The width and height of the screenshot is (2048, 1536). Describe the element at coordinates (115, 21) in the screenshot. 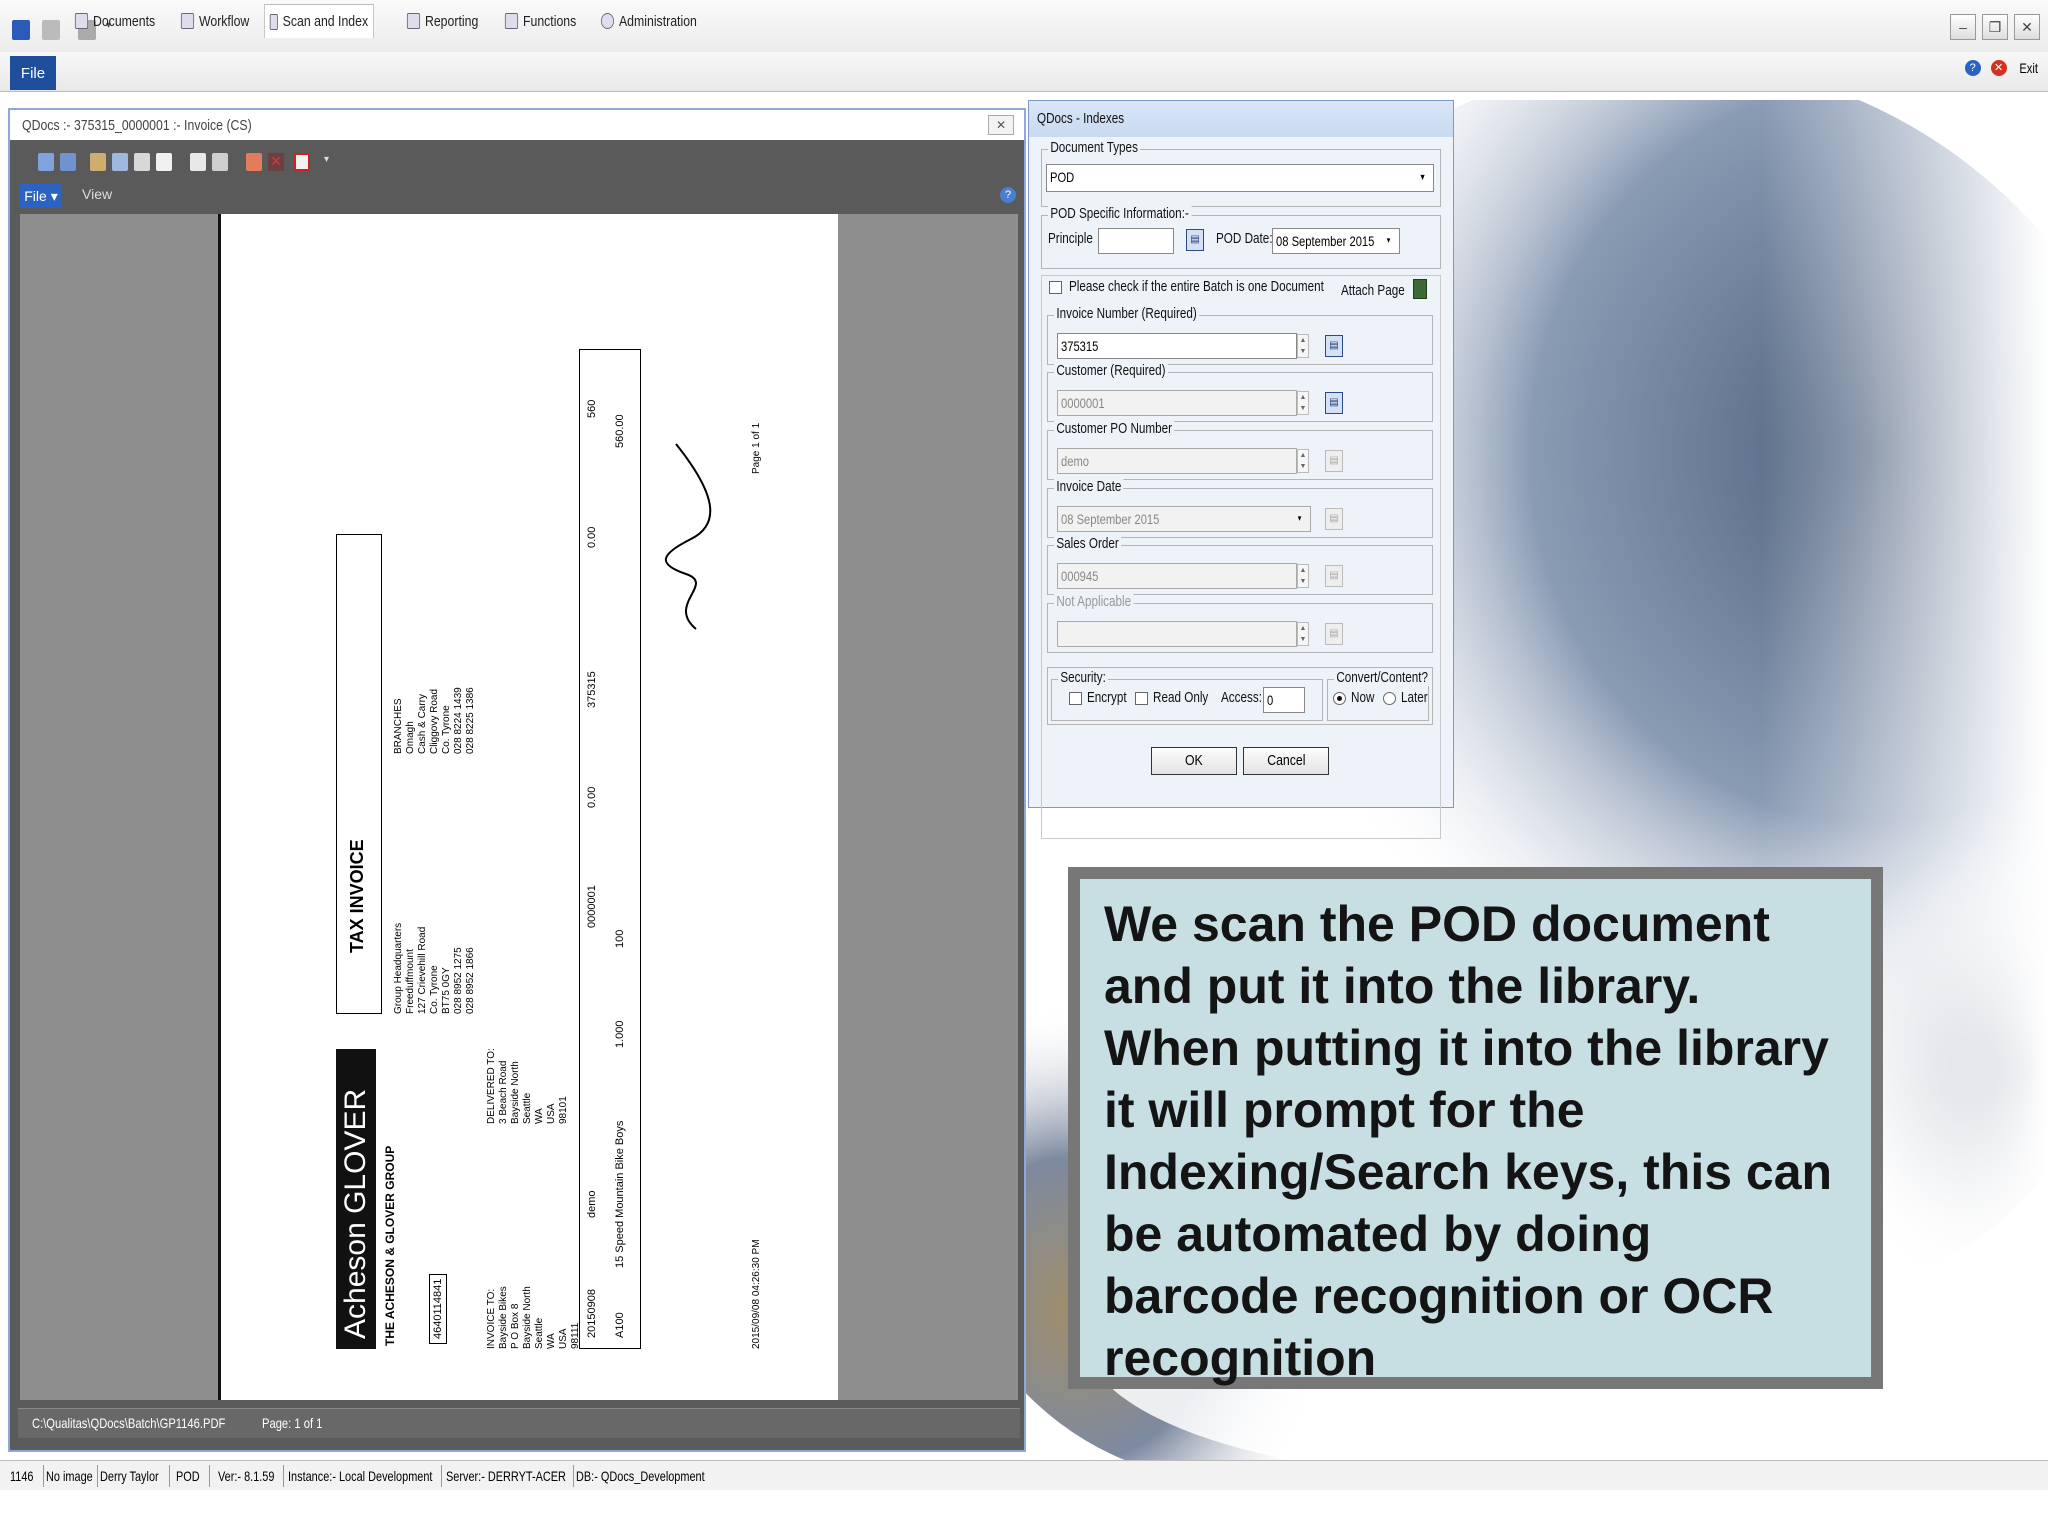

I see `tab-documents: Documents` at that location.